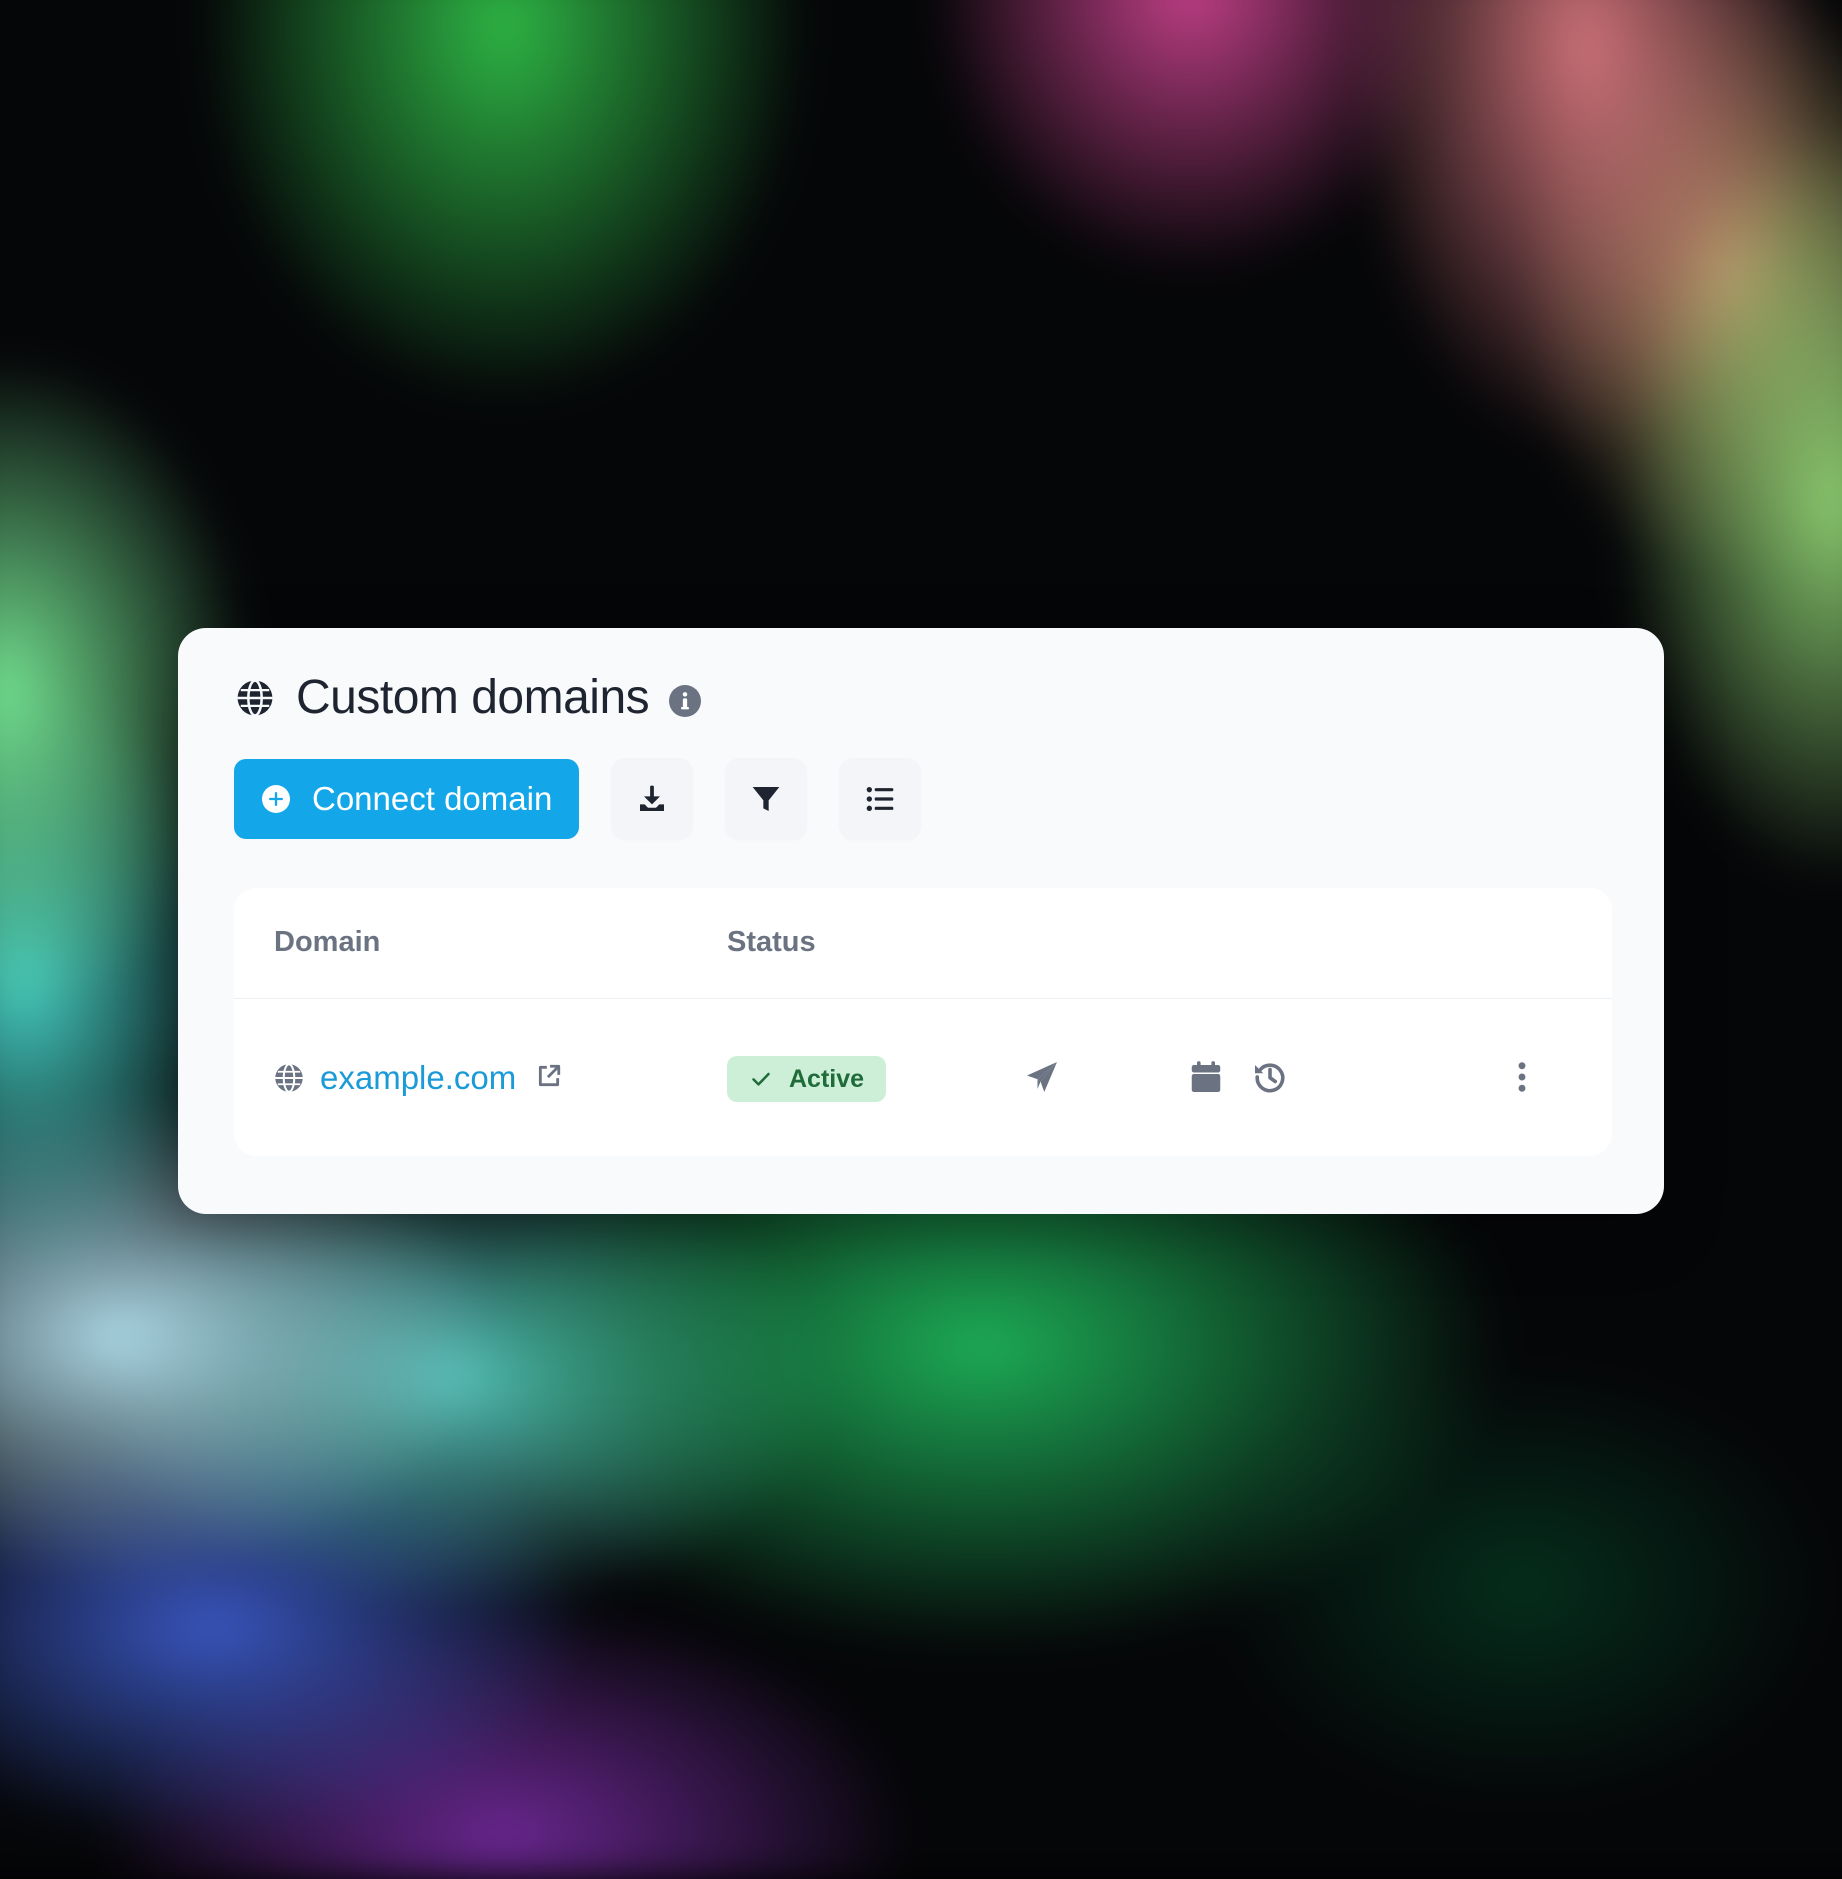 This screenshot has width=1842, height=1879. I want to click on download-button, so click(652, 799).